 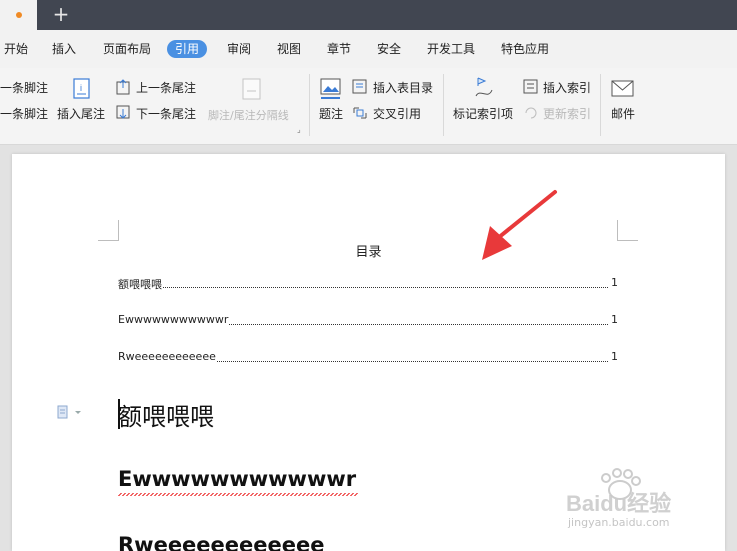 What do you see at coordinates (166, 114) in the screenshot?
I see `next-endnote-button: 下一条尾注` at bounding box center [166, 114].